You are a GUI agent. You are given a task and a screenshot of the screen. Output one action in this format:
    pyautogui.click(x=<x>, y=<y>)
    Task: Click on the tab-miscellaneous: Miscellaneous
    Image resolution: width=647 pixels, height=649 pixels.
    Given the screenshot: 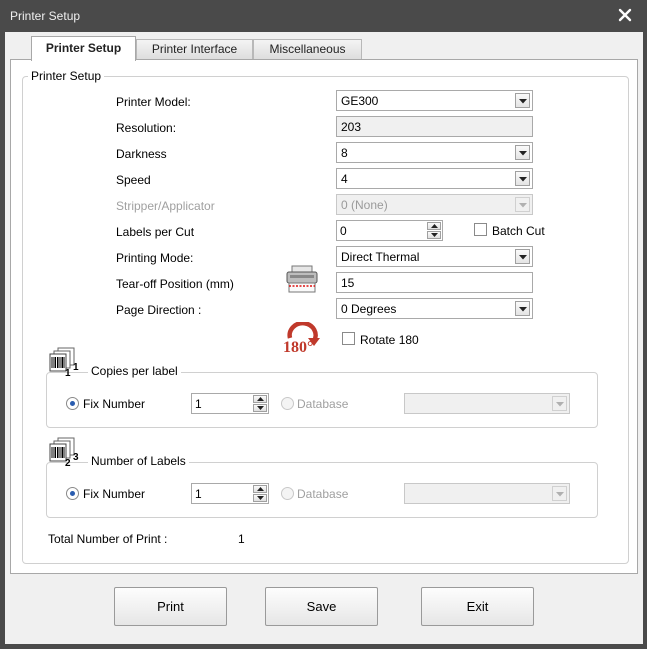 What is the action you would take?
    pyautogui.click(x=307, y=49)
    